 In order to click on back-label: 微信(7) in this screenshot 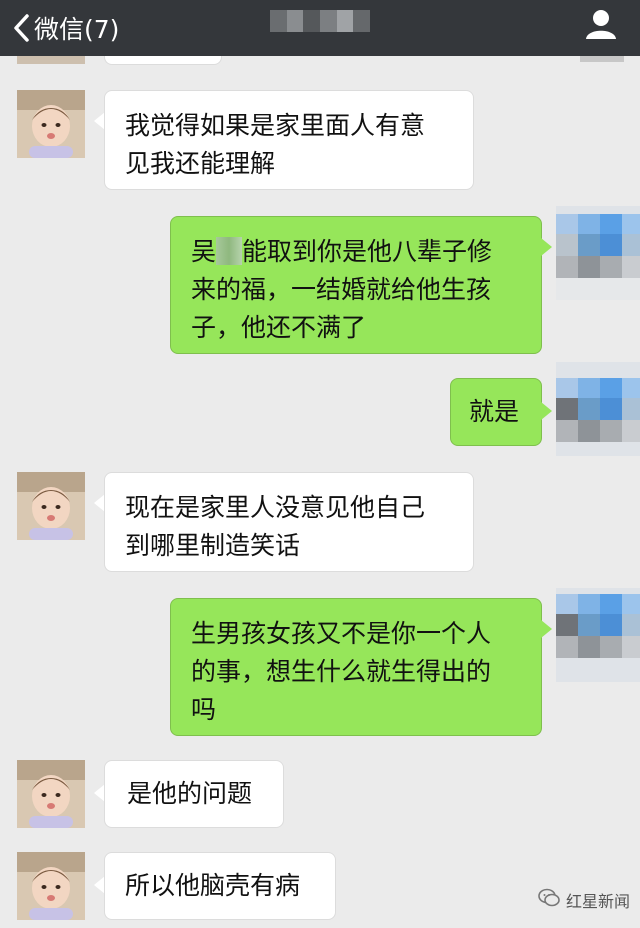, I will do `click(77, 29)`.